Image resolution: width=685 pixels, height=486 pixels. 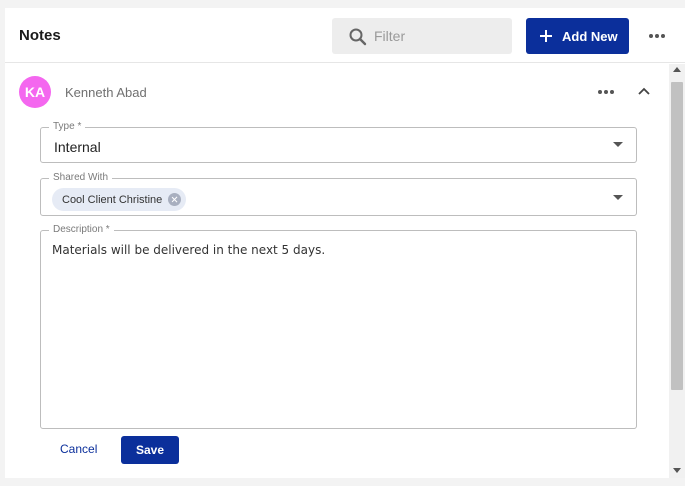 I want to click on type-value: Internal, so click(x=77, y=147).